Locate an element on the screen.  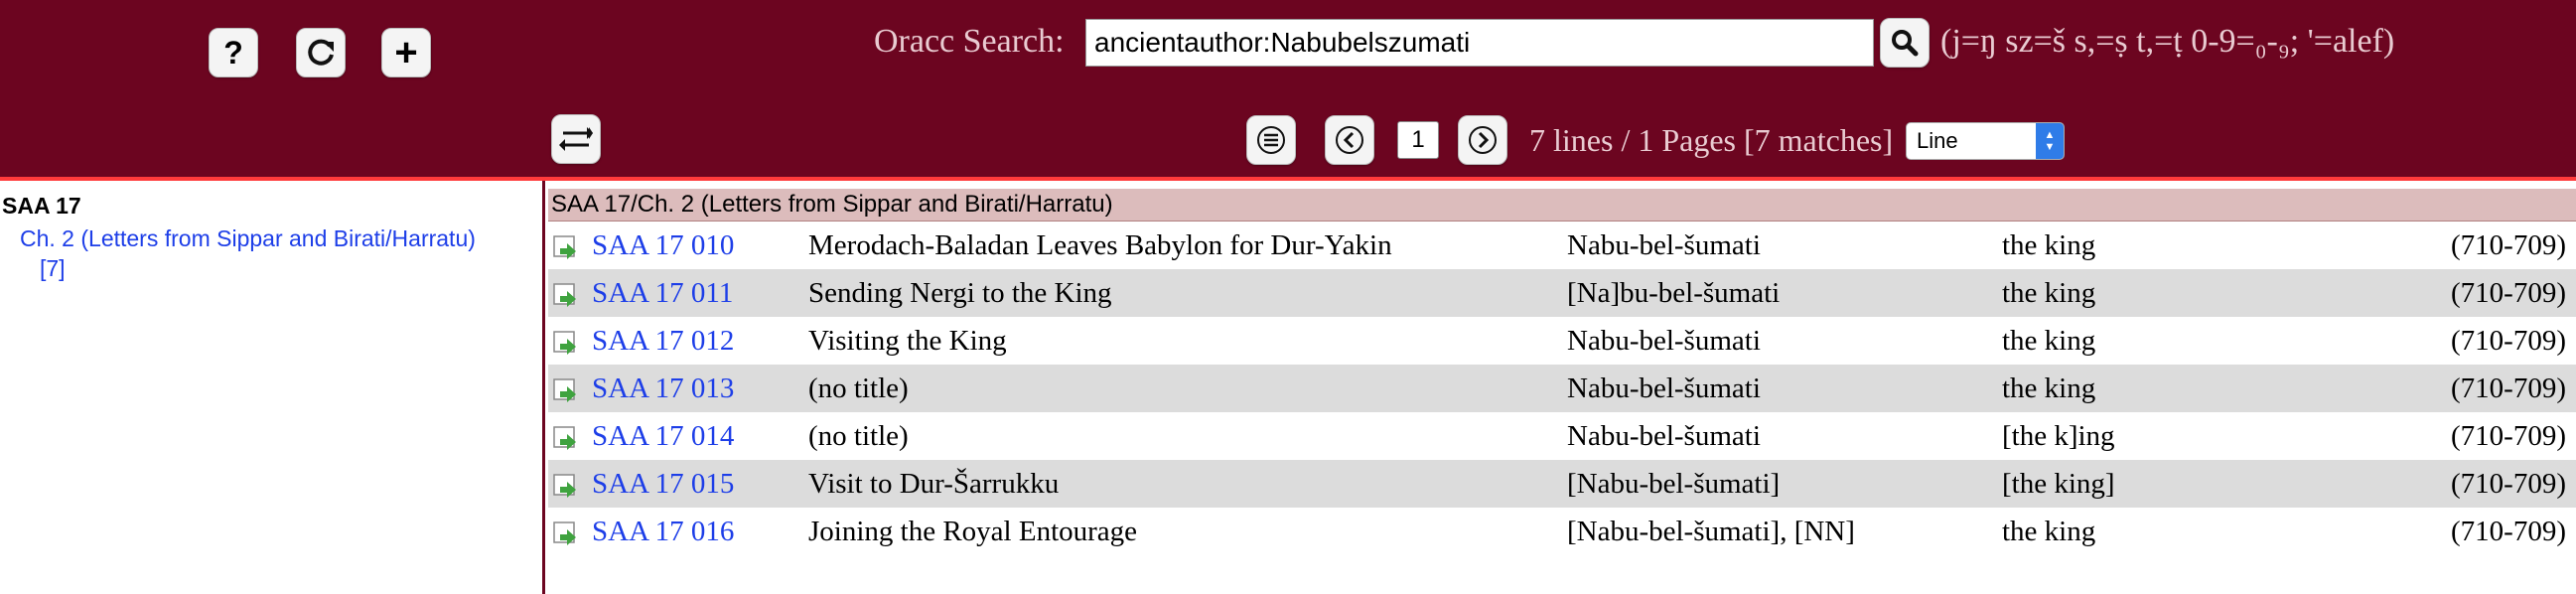
next-page-button is located at coordinates (1483, 140).